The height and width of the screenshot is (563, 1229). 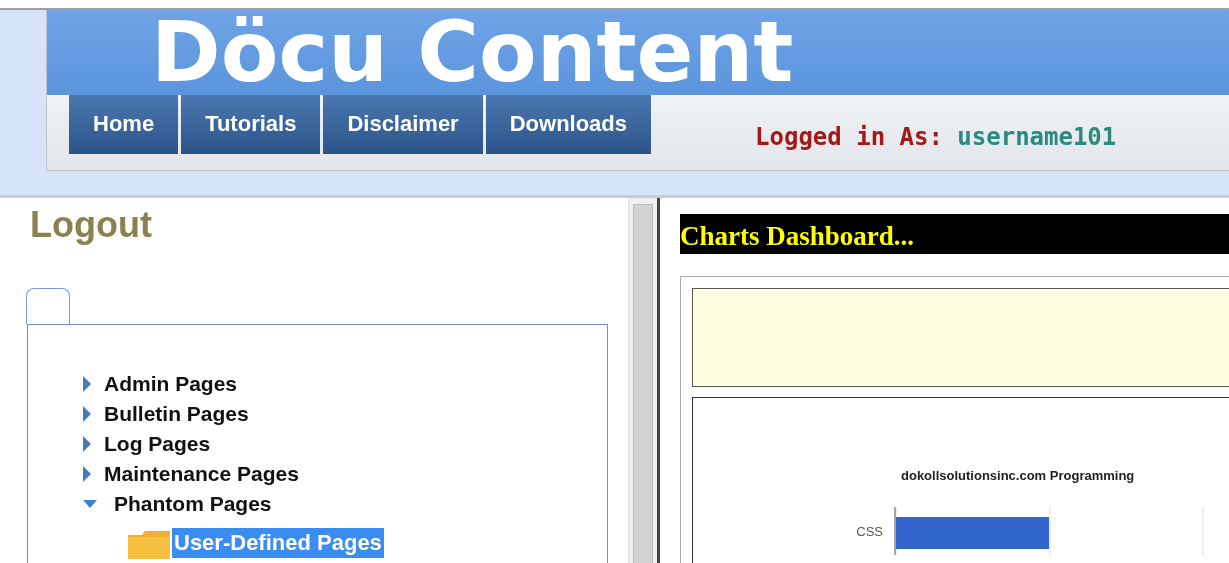 I want to click on scrollbar-thumb, so click(x=643, y=383).